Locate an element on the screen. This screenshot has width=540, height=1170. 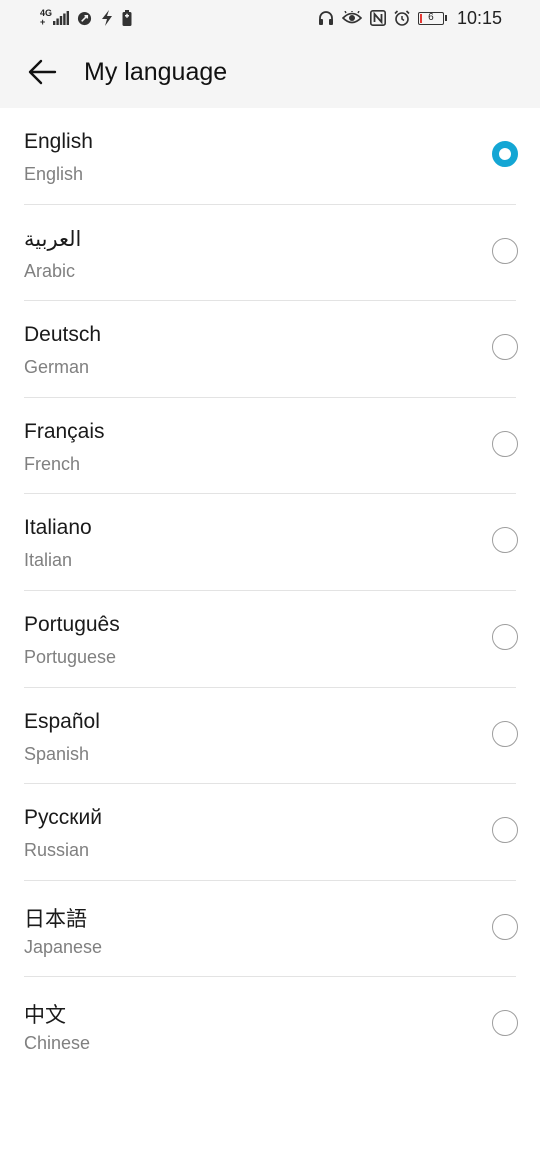
language-english-name: Chinese is located at coordinates (57, 1043).